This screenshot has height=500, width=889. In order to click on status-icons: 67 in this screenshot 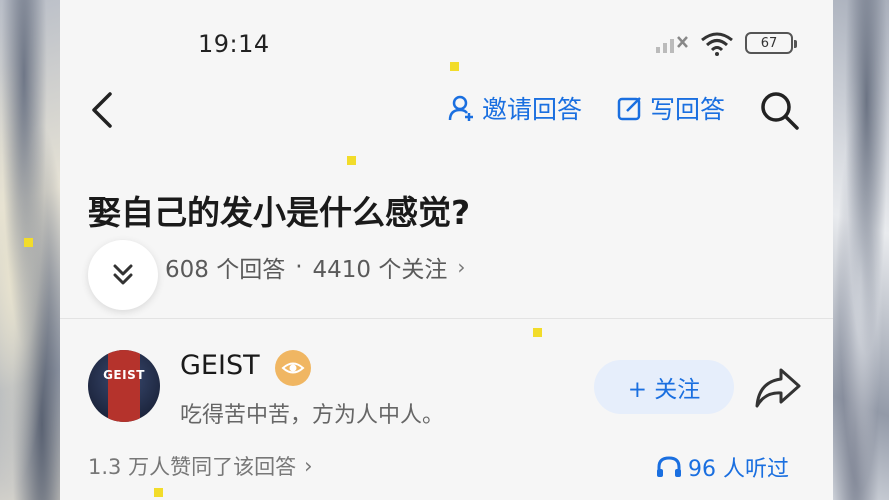, I will do `click(726, 43)`.